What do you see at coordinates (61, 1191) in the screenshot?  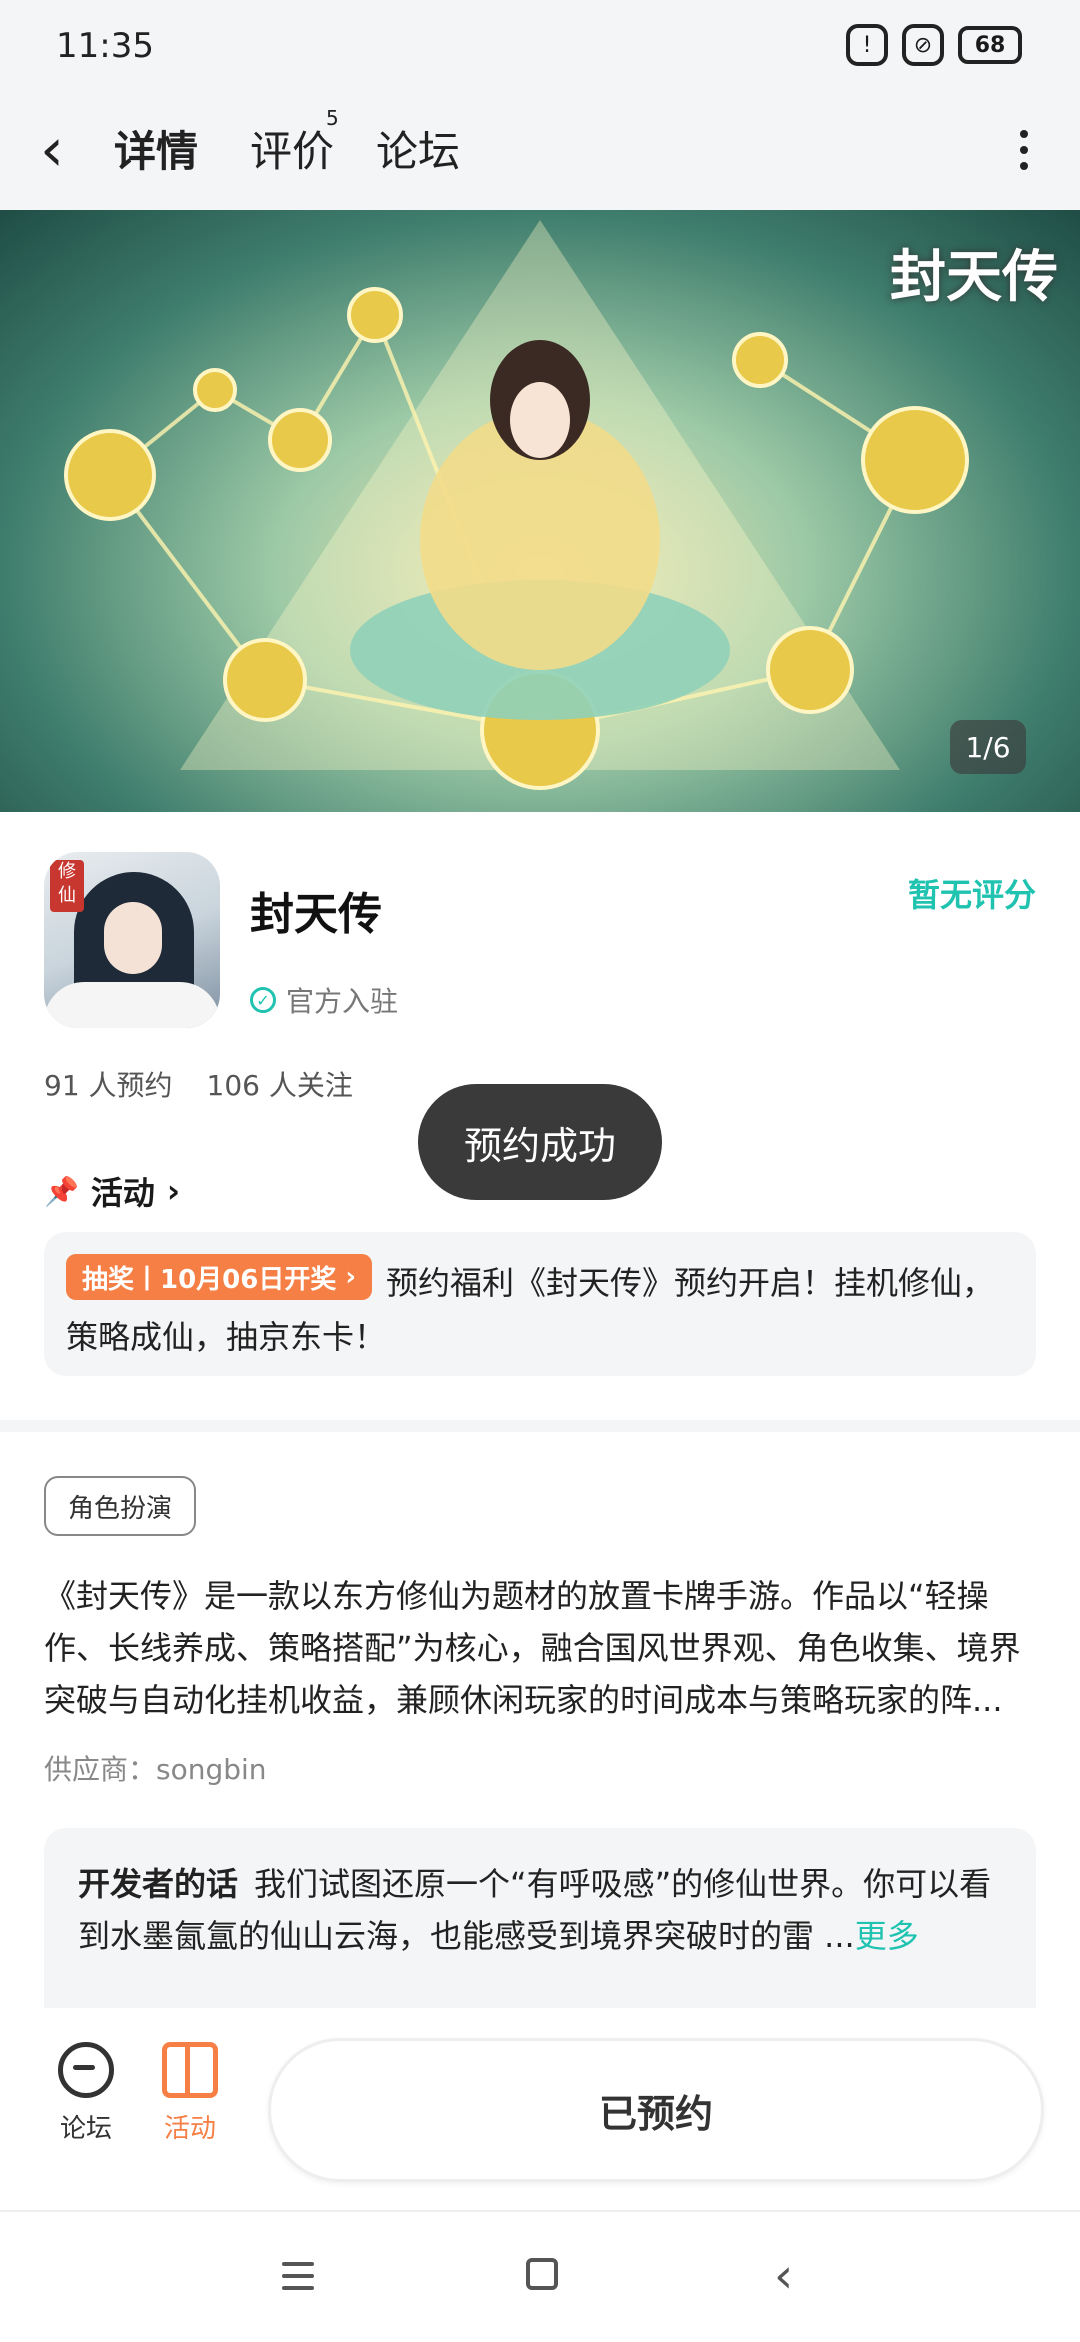 I see `pin-icon: 📌` at bounding box center [61, 1191].